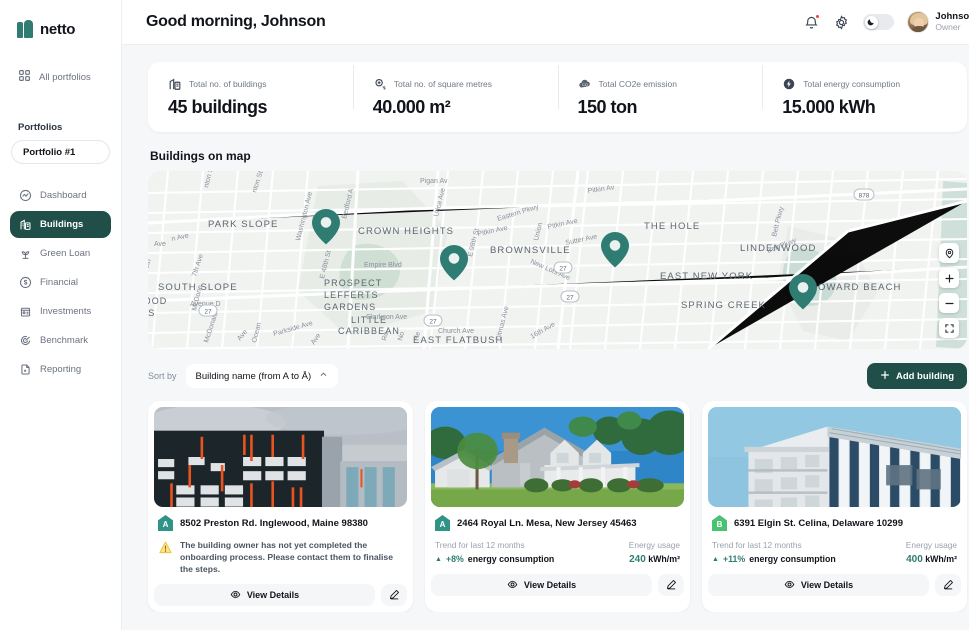  I want to click on sidebar-item-financial: Financial, so click(60, 282).